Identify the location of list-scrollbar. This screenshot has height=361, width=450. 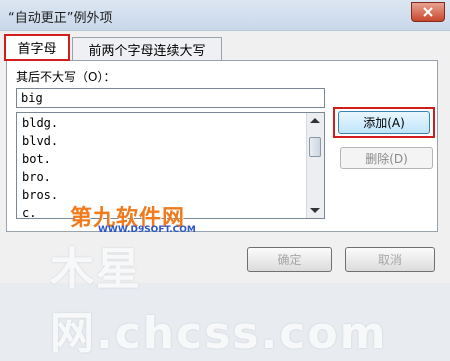
(315, 165).